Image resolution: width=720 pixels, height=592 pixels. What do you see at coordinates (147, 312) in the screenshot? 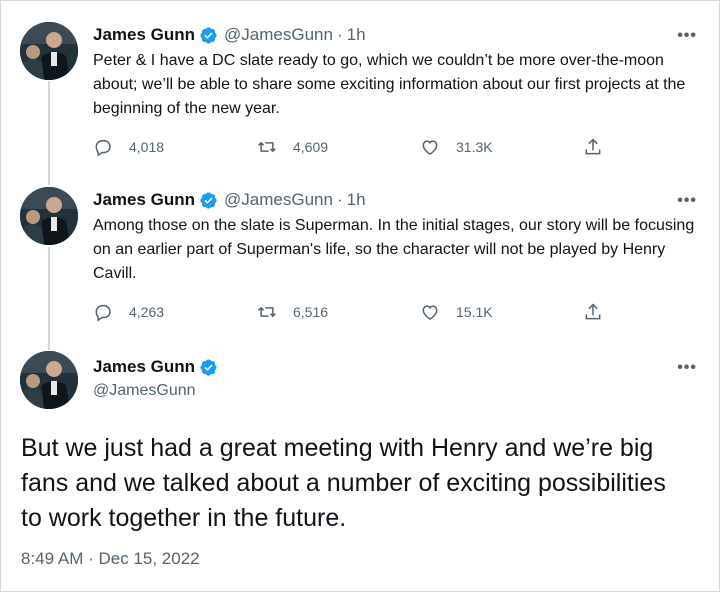
I see `reply-count: 4,263` at bounding box center [147, 312].